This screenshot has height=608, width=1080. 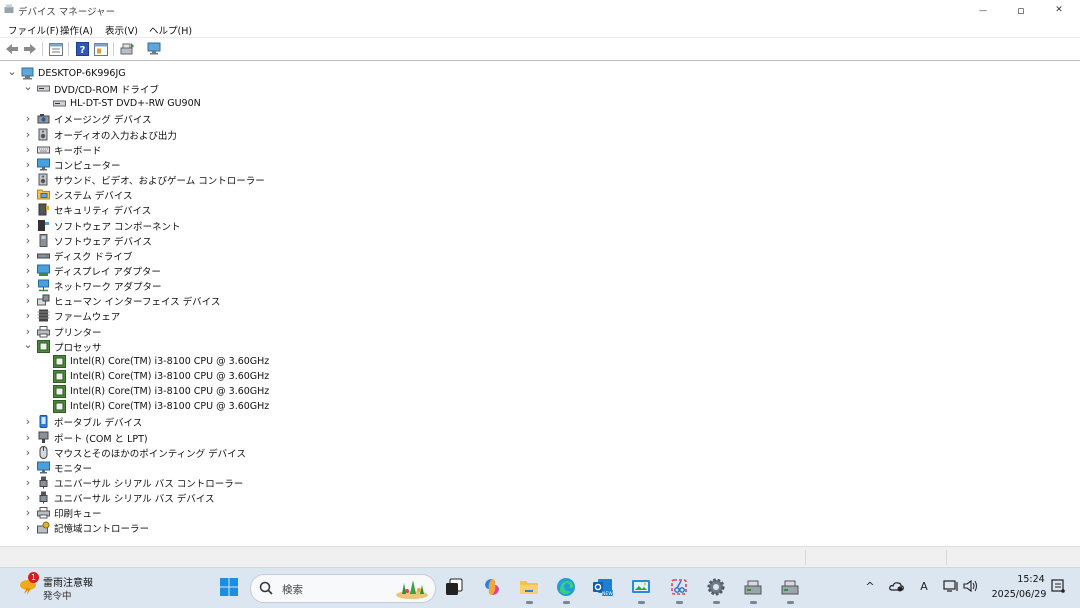 I want to click on edge-button, so click(x=566, y=589).